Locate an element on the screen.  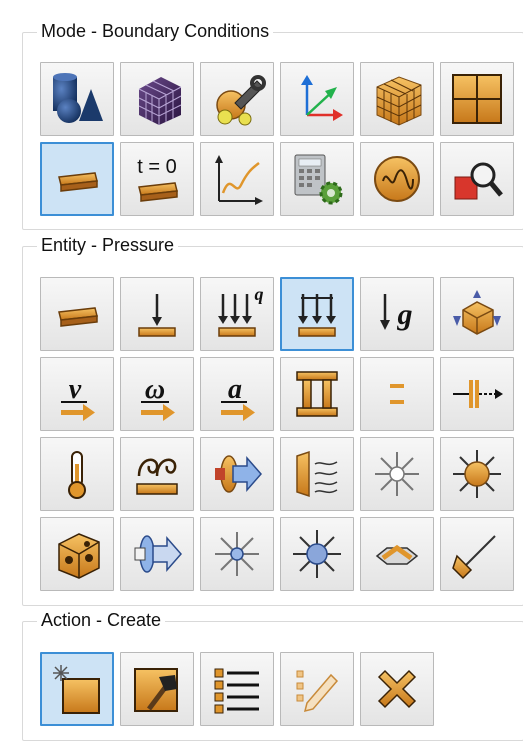
properties-icon is located at coordinates (241, 100).